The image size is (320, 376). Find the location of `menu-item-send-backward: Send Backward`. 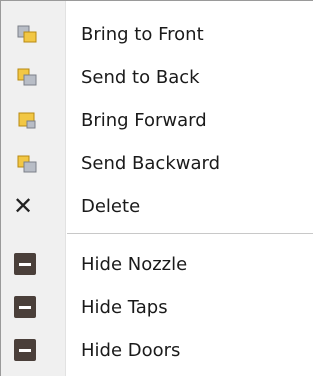

menu-item-send-backward: Send Backward is located at coordinates (157, 163).